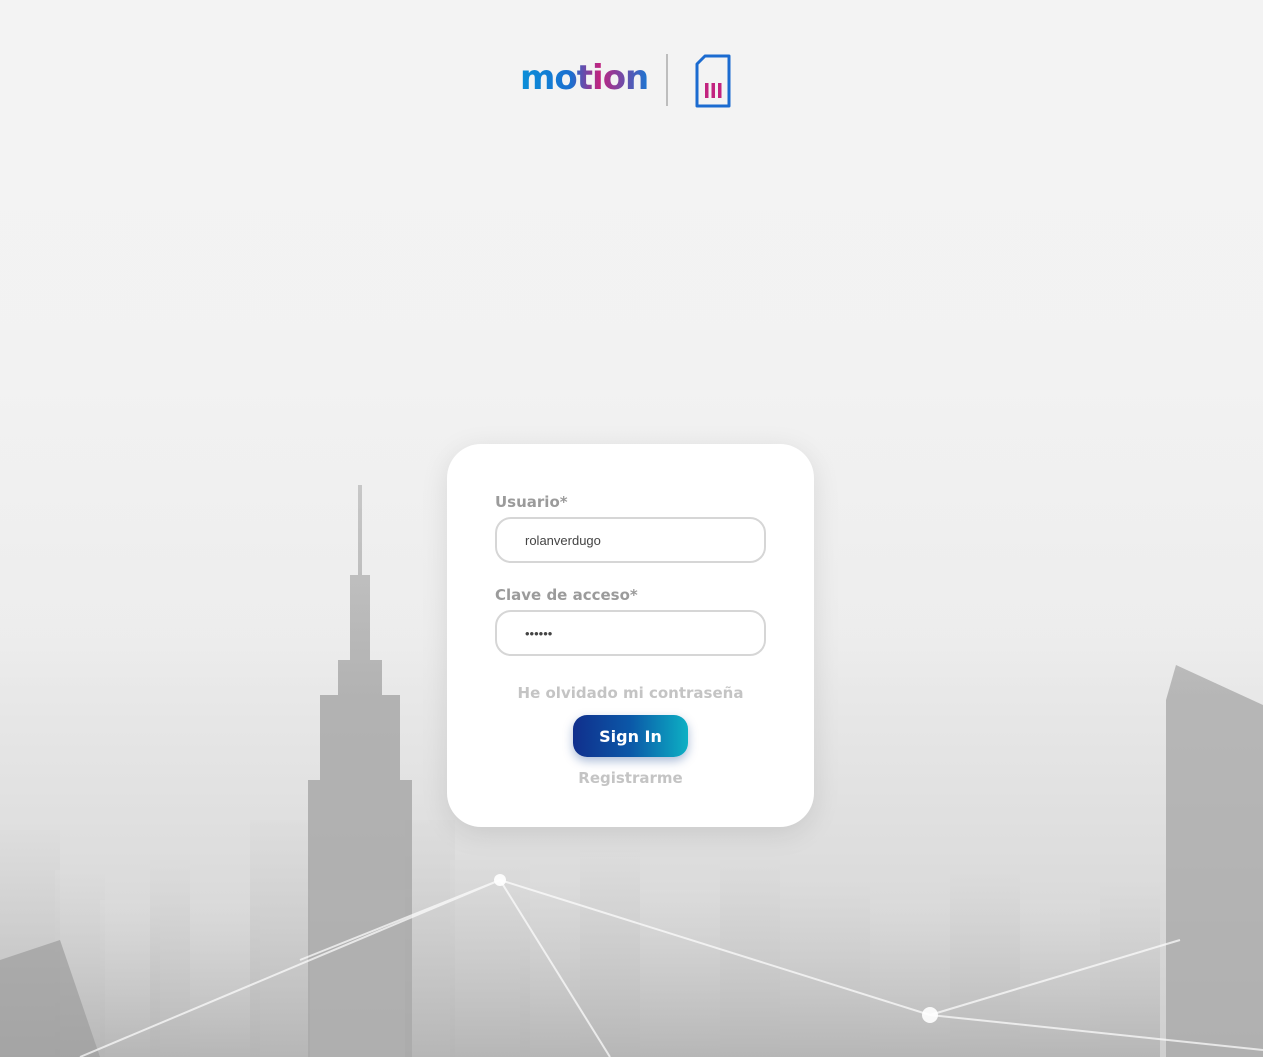 The height and width of the screenshot is (1057, 1263). I want to click on username-label: Usuario*, so click(531, 502).